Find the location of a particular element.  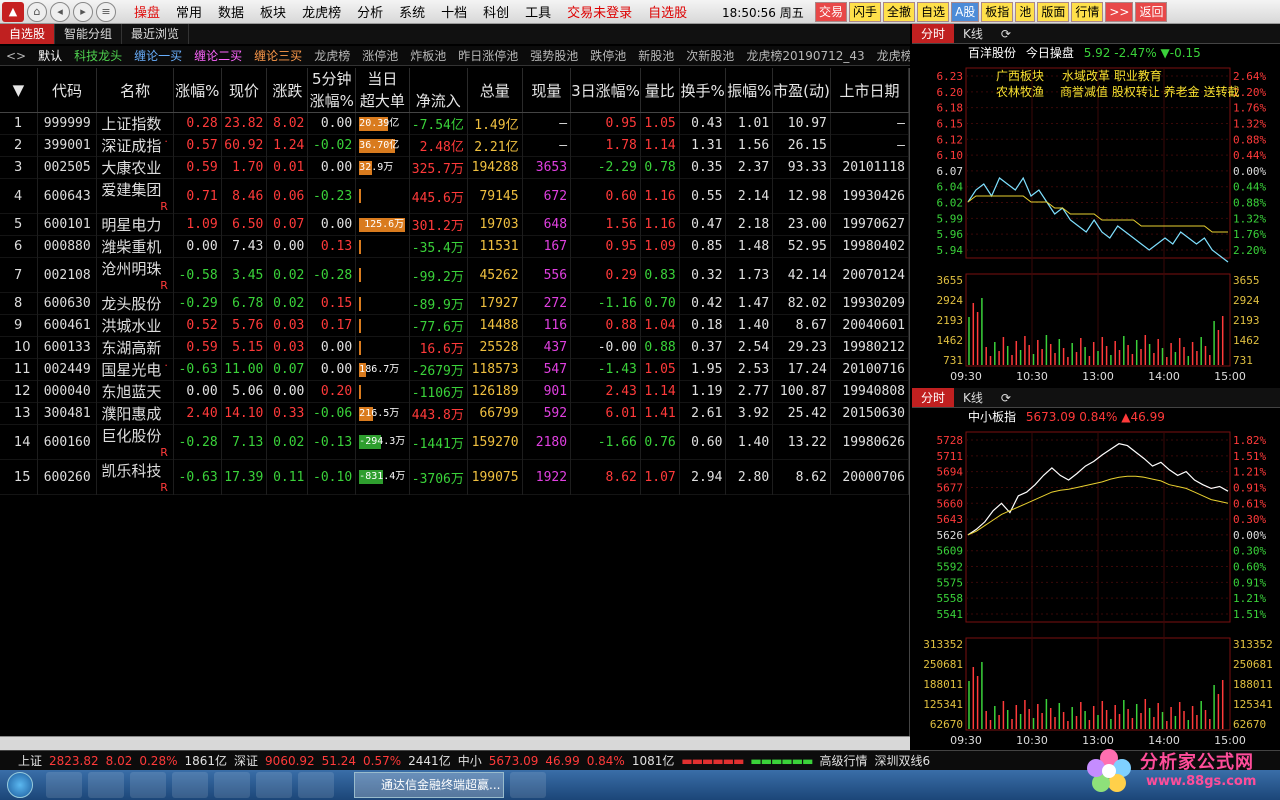

category-tab-2: 缠论一买 is located at coordinates (158, 55).